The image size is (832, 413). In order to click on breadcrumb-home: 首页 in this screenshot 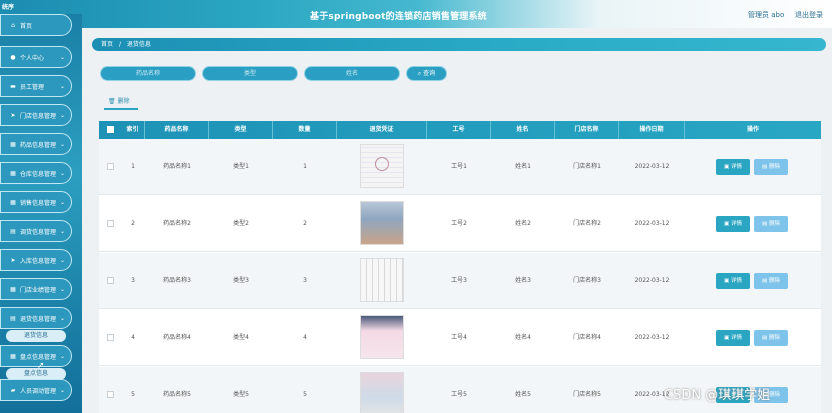, I will do `click(107, 44)`.